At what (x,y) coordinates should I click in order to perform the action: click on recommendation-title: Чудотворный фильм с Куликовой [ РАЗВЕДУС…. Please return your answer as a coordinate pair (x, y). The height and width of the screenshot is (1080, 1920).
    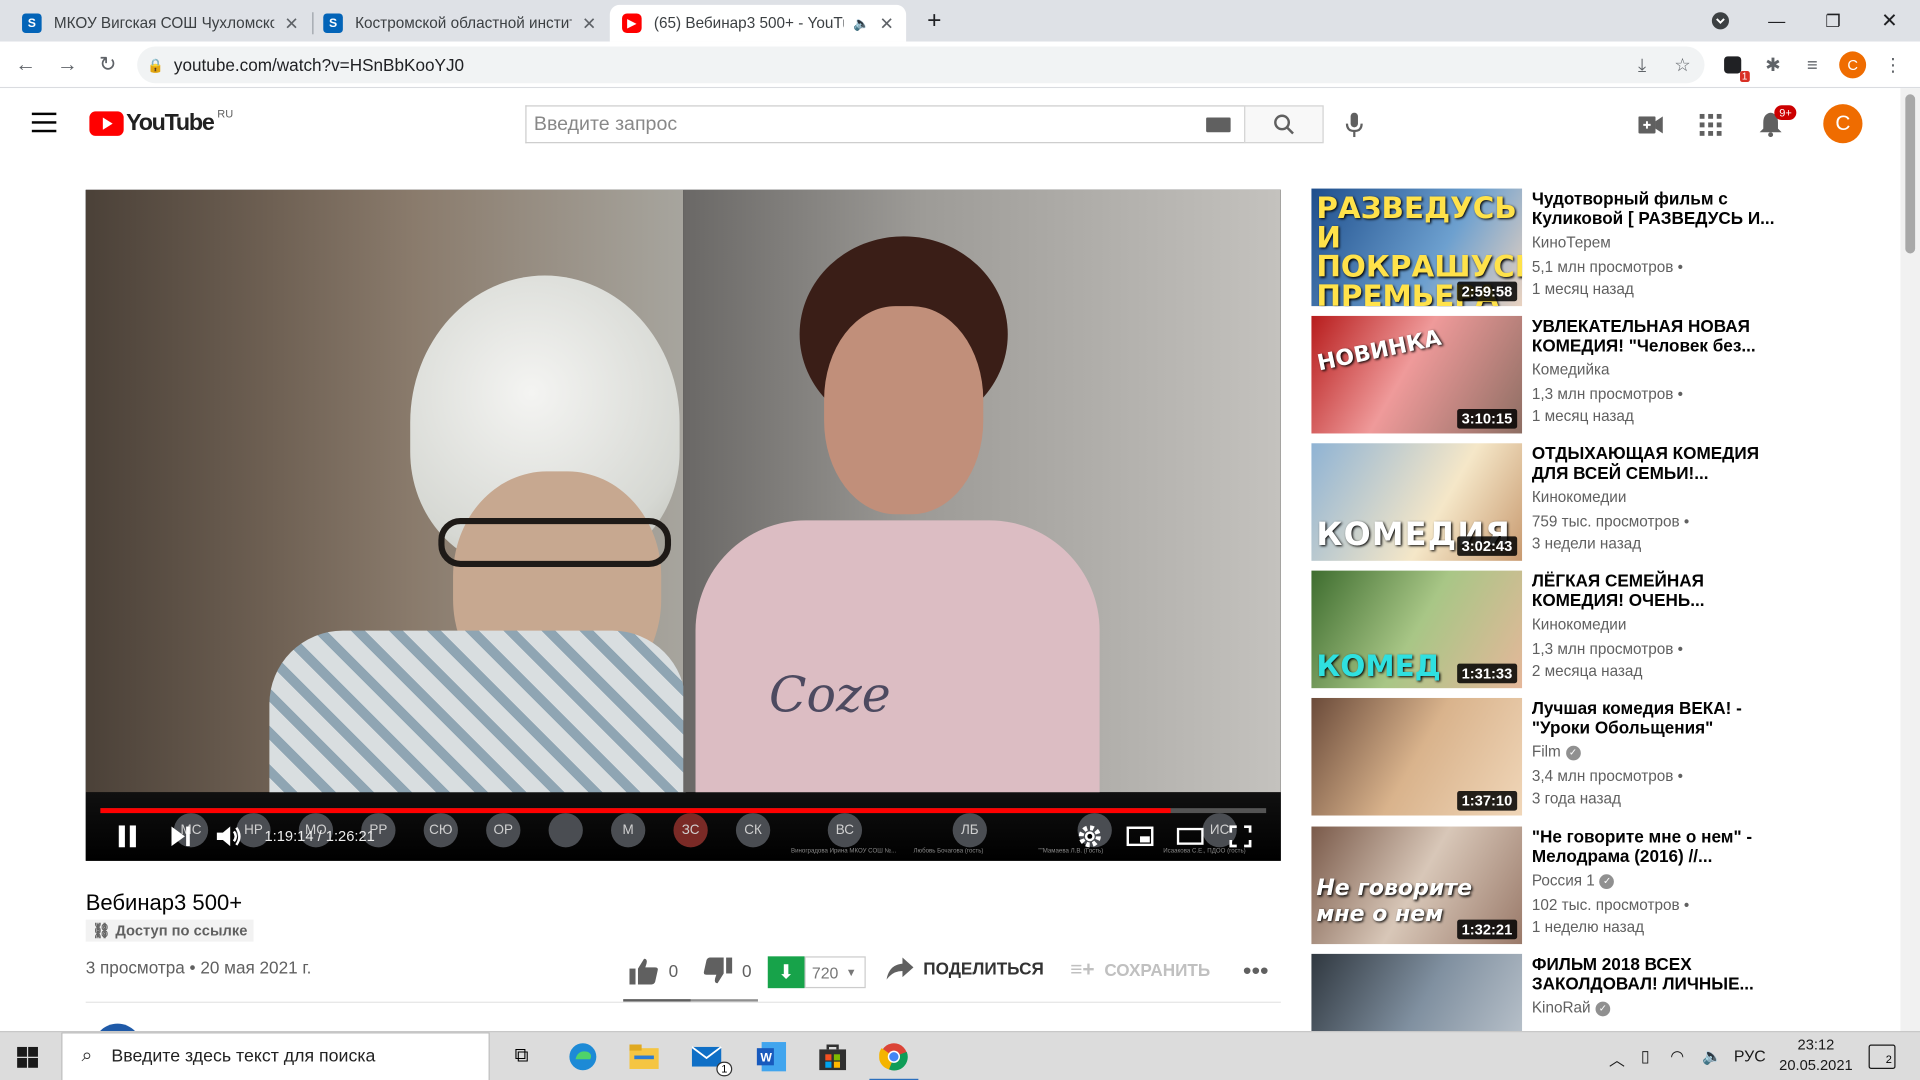
    Looking at the image, I should click on (1654, 208).